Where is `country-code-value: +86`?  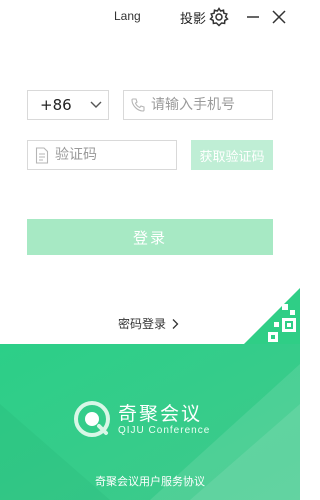
country-code-value: +86 is located at coordinates (56, 105).